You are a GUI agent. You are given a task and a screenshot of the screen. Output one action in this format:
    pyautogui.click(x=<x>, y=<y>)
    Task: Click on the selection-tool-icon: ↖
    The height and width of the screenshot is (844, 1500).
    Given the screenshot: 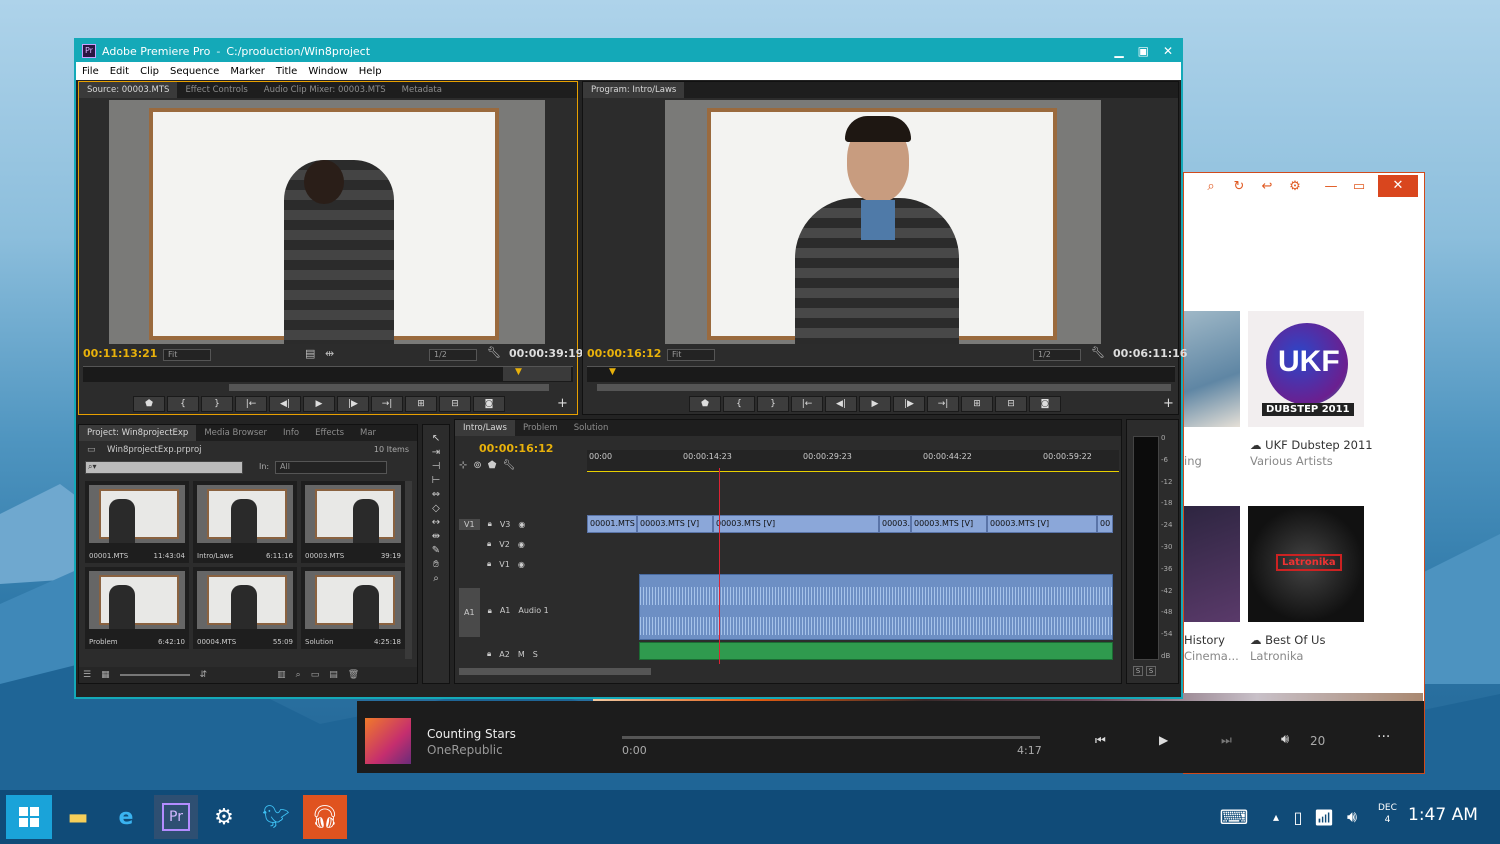 What is the action you would take?
    pyautogui.click(x=436, y=438)
    